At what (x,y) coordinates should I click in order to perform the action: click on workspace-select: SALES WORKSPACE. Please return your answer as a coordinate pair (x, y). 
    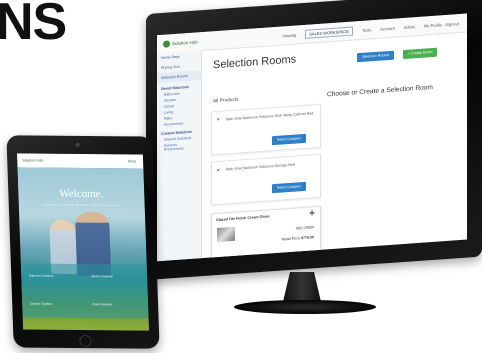
    Looking at the image, I should click on (329, 32).